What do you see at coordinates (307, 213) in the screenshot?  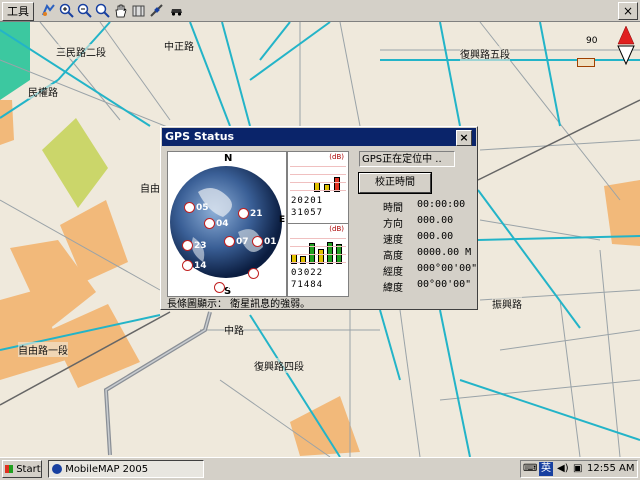 I see `signal-row: 31057` at bounding box center [307, 213].